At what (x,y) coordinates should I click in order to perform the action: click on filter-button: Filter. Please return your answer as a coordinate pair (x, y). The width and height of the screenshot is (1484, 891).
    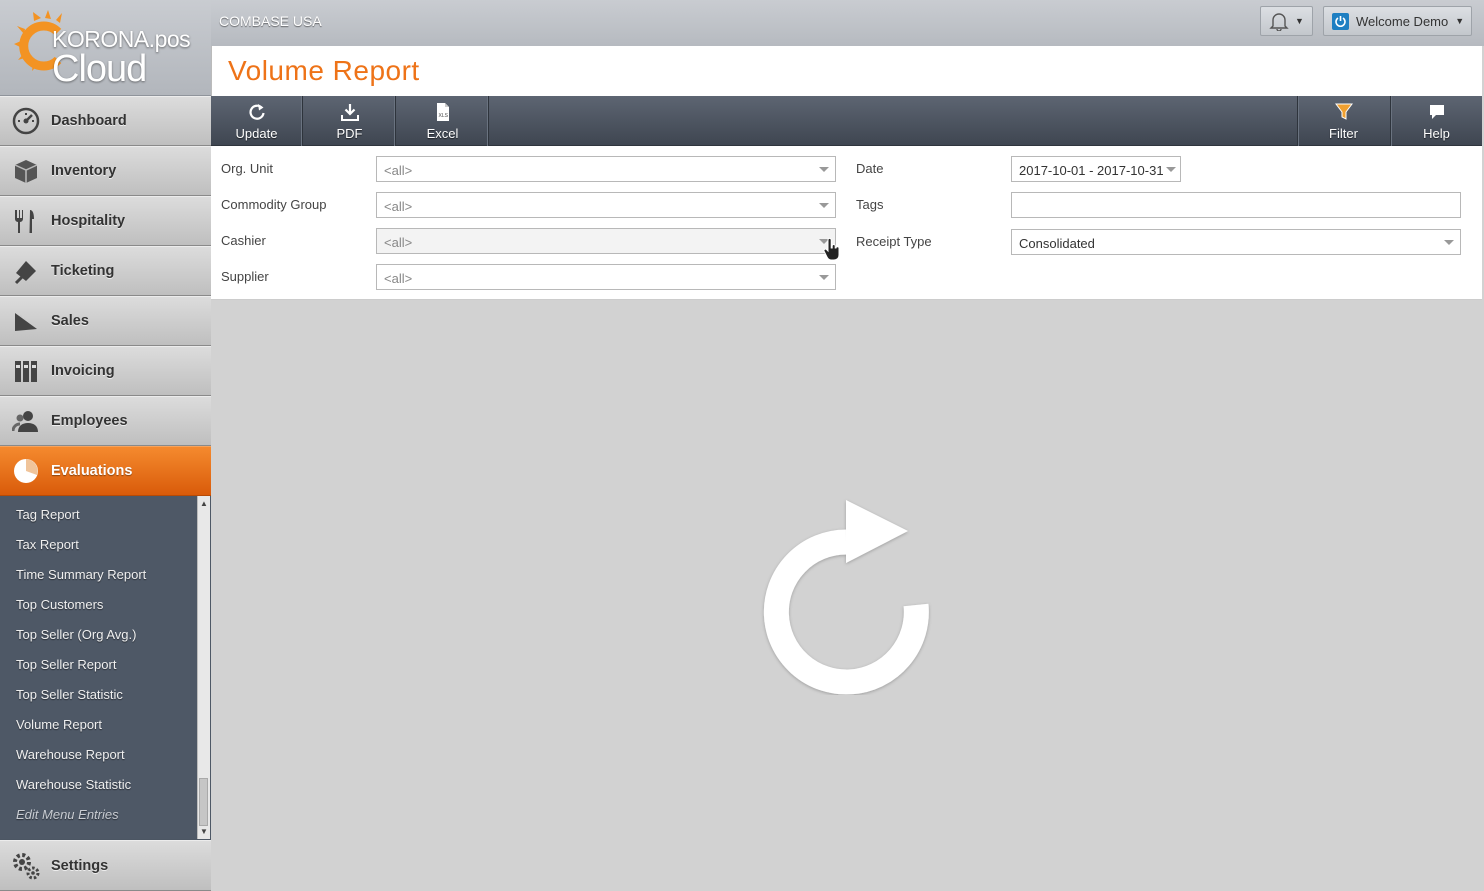
    Looking at the image, I should click on (1343, 121).